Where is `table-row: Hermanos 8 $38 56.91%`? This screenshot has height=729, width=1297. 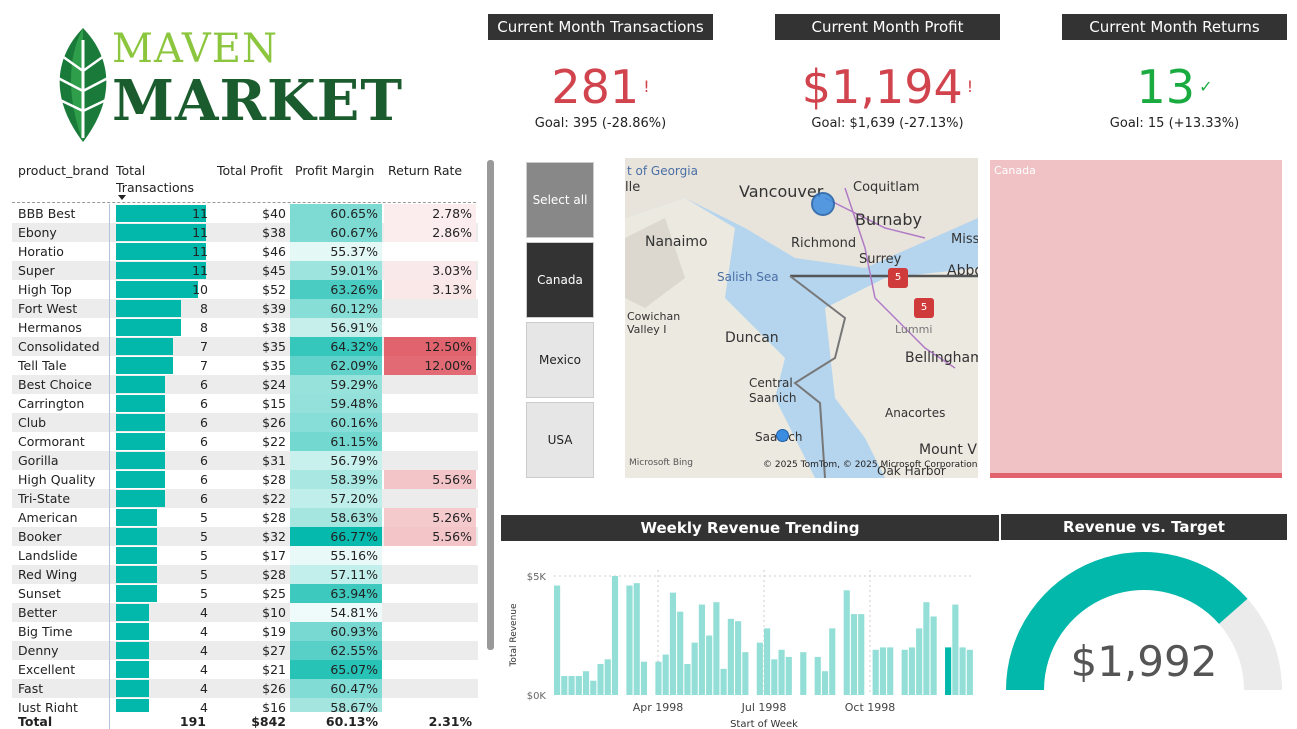
table-row: Hermanos 8 $38 56.91% is located at coordinates (245, 327).